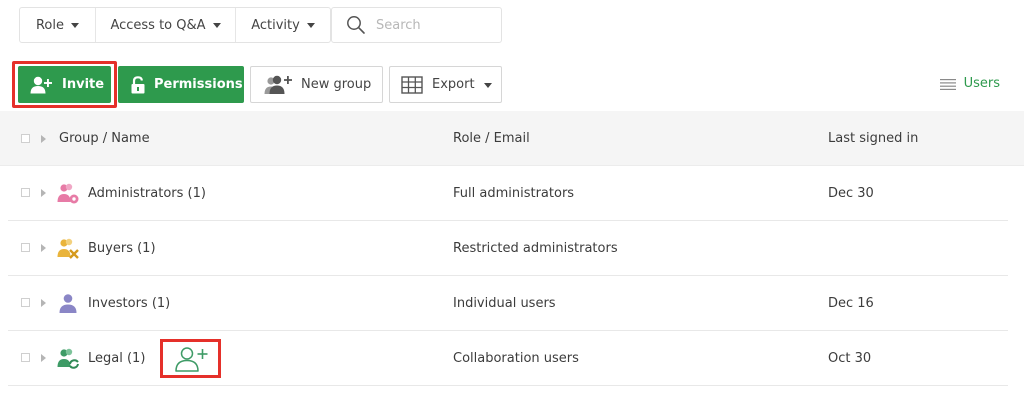  What do you see at coordinates (431, 25) in the screenshot?
I see `search-input` at bounding box center [431, 25].